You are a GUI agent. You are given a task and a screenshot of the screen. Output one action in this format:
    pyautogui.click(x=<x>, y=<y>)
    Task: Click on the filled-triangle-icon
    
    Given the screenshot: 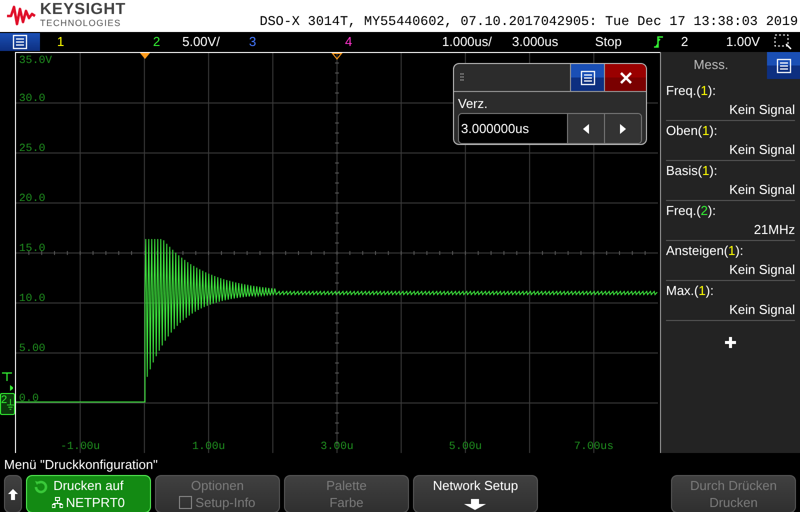 What is the action you would take?
    pyautogui.click(x=145, y=56)
    